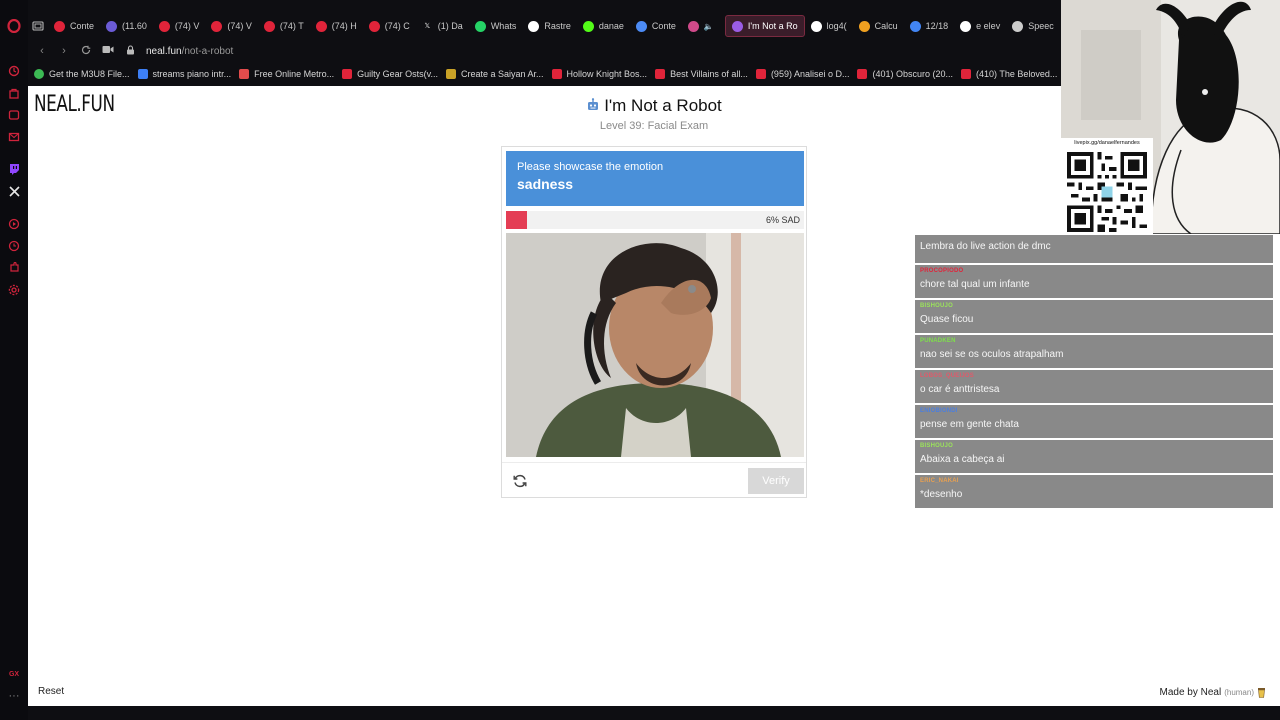  What do you see at coordinates (244, 74) in the screenshot?
I see `shield-icon` at bounding box center [244, 74].